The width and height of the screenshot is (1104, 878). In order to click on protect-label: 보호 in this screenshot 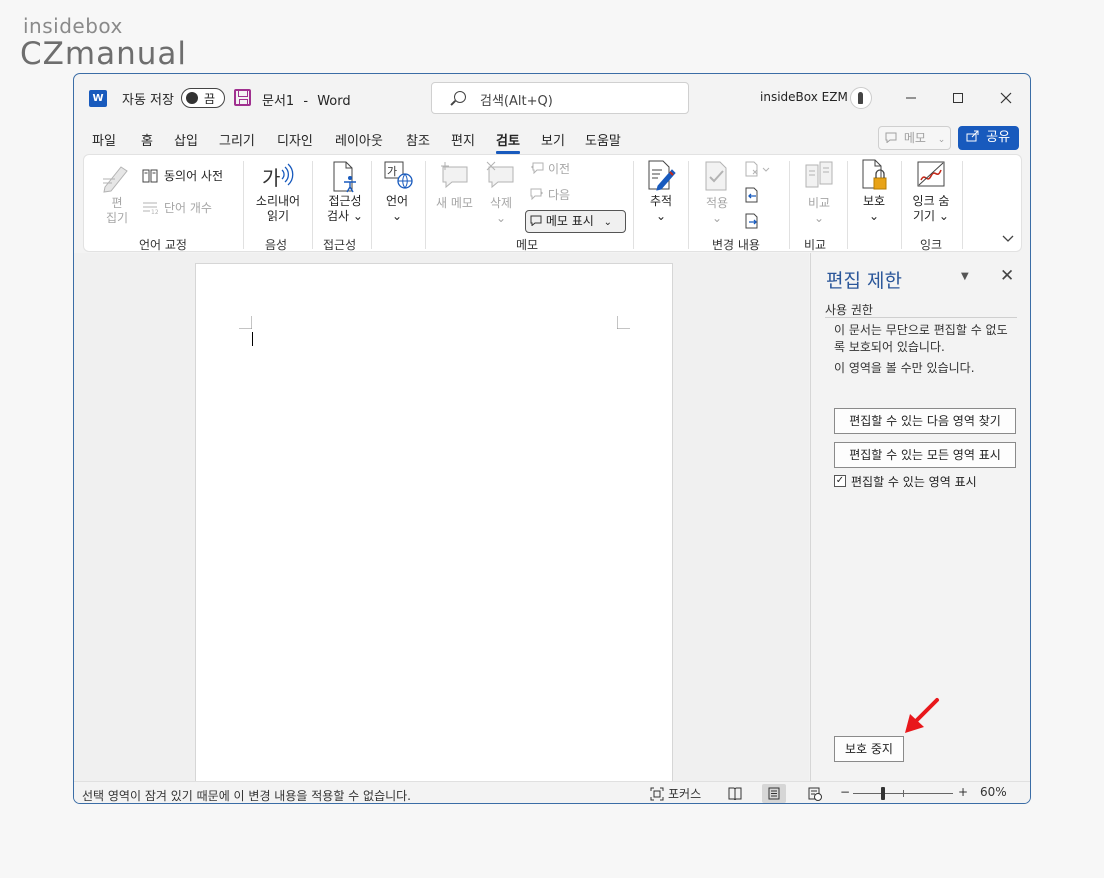, I will do `click(874, 201)`.